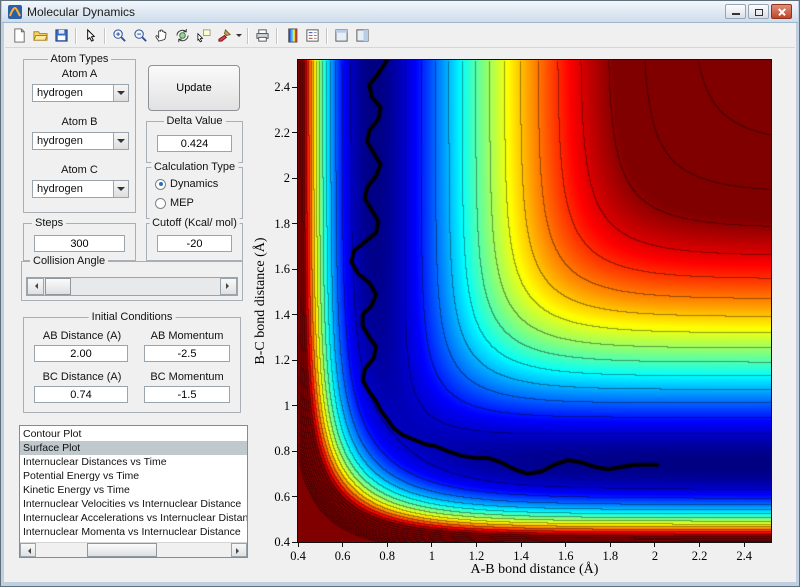  Describe the element at coordinates (187, 353) in the screenshot. I see `ab-momentum-field` at that location.